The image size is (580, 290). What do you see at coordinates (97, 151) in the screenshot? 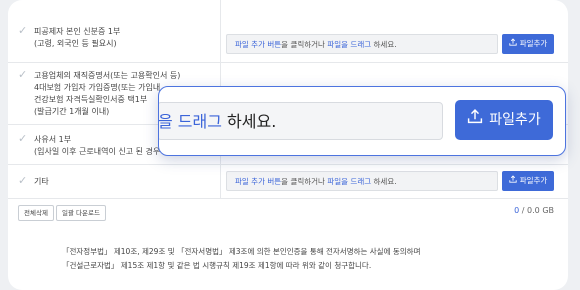
I see `row-label-line: (입사일 이후 근로내역이 신고 된 경우` at bounding box center [97, 151].